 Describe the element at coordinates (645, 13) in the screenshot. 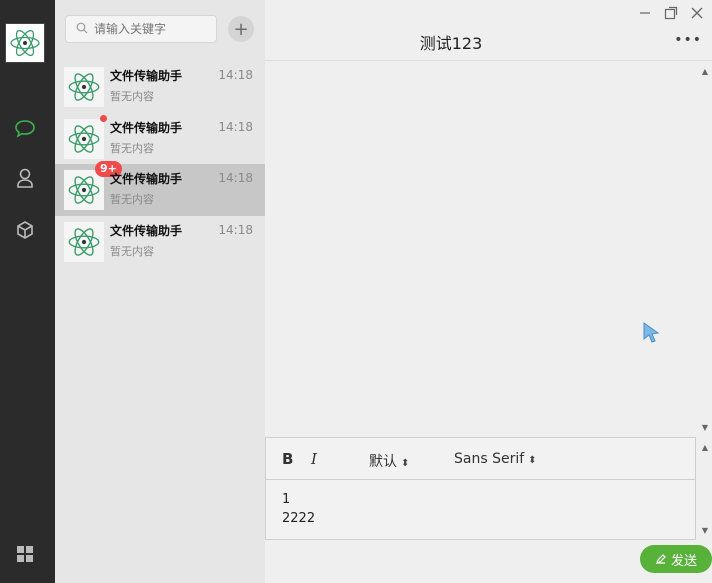

I see `minimize-icon` at that location.